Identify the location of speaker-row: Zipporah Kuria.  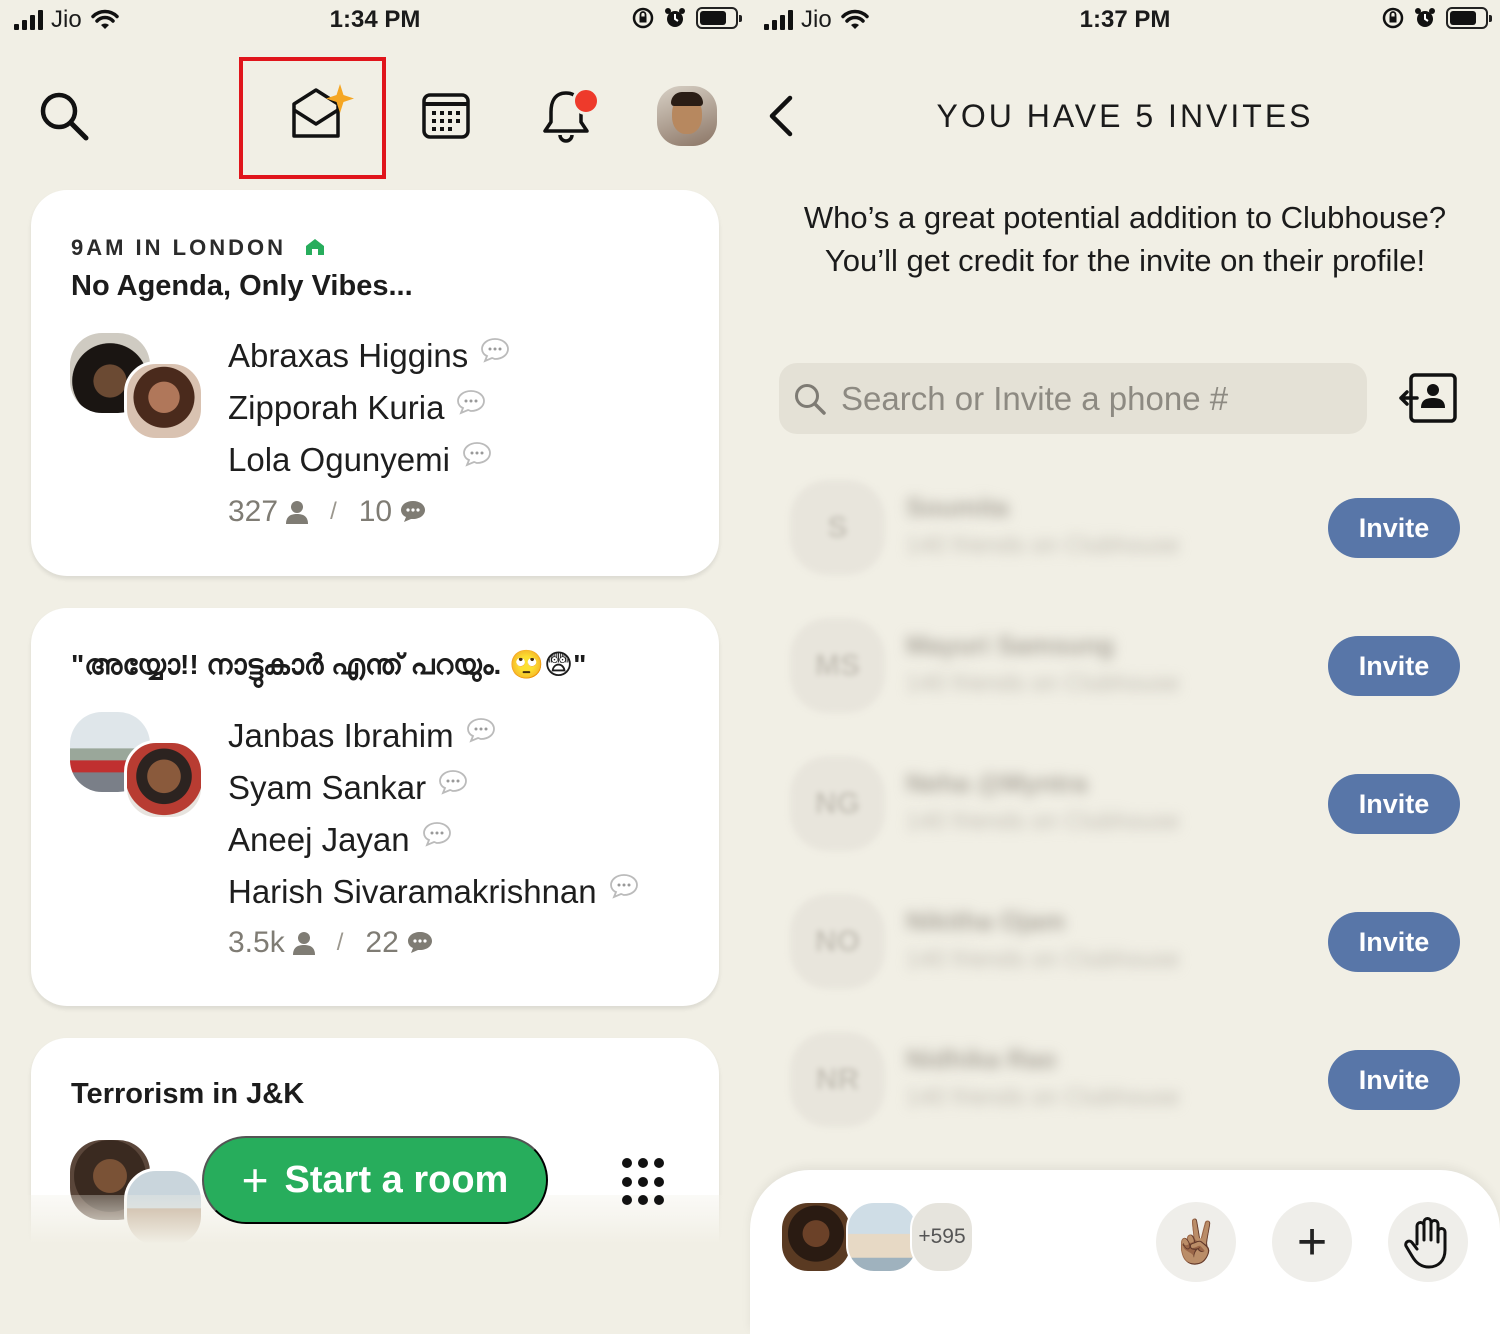
(369, 408).